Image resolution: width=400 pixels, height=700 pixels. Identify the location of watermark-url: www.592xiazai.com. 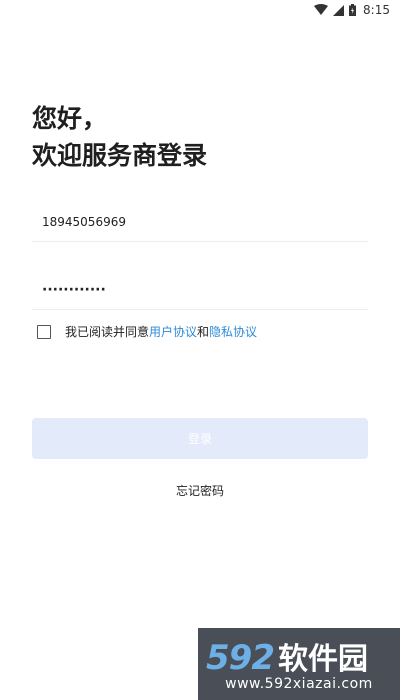
(299, 684).